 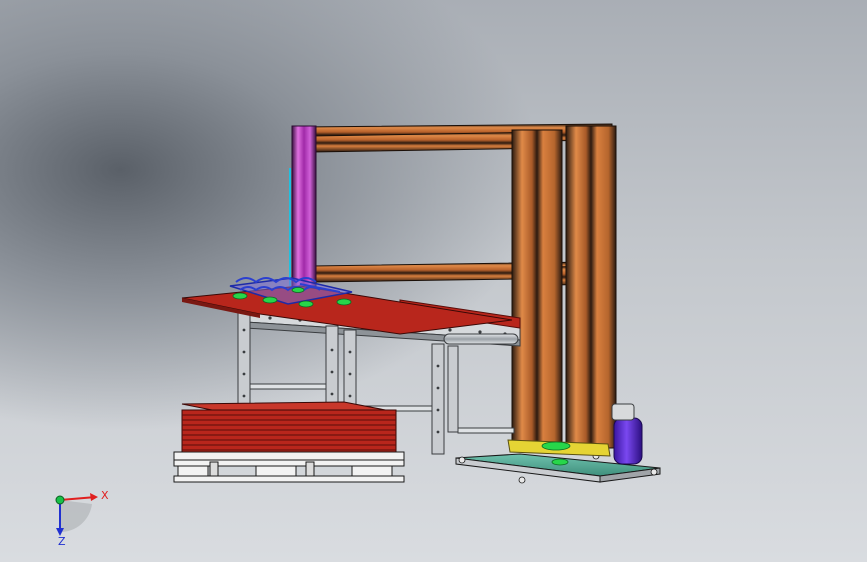 What do you see at coordinates (481, 339) in the screenshot?
I see `conveyor-end-roller` at bounding box center [481, 339].